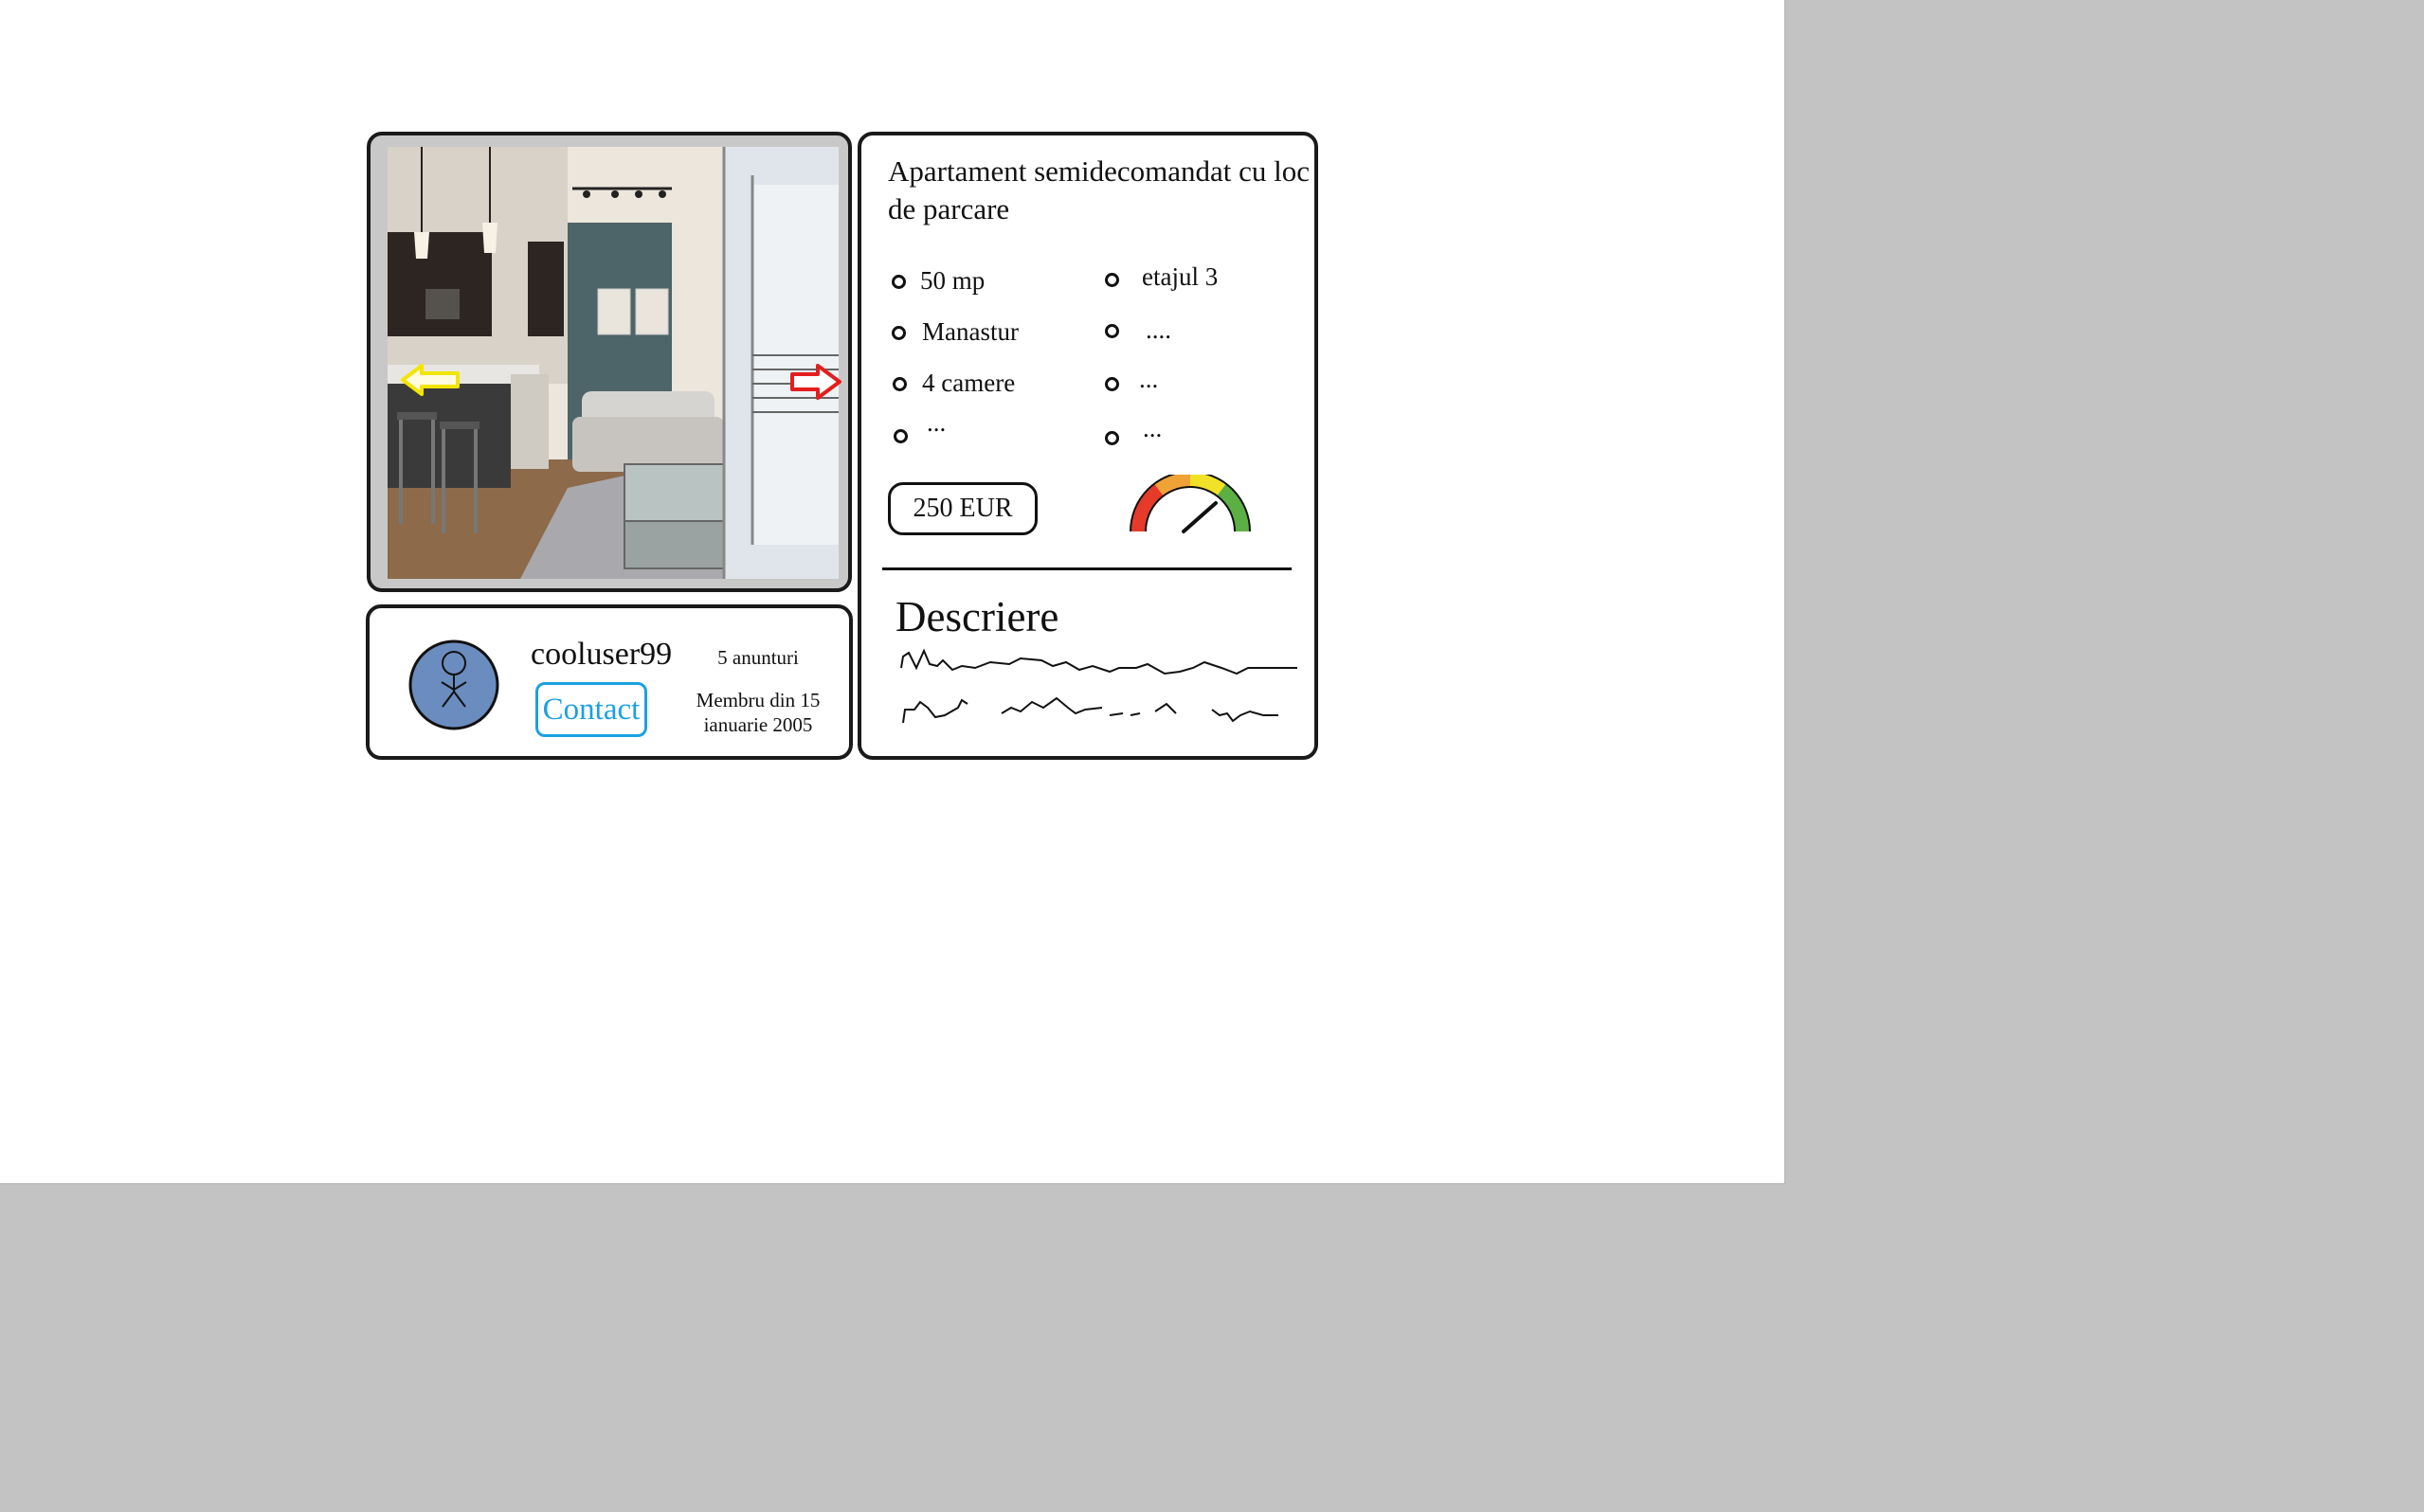 Image resolution: width=2424 pixels, height=1512 pixels. Describe the element at coordinates (953, 280) in the screenshot. I see `feature-area: 50 mp` at that location.